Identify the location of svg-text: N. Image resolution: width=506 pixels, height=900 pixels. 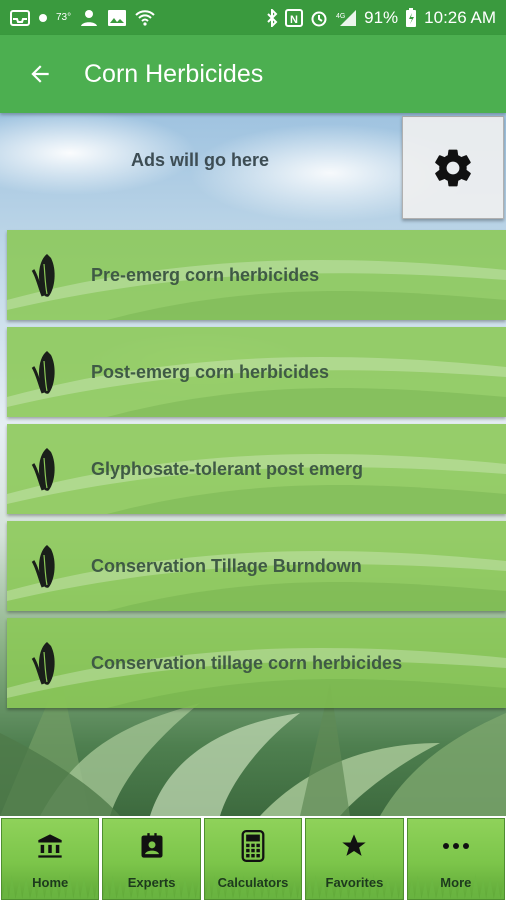
(294, 20).